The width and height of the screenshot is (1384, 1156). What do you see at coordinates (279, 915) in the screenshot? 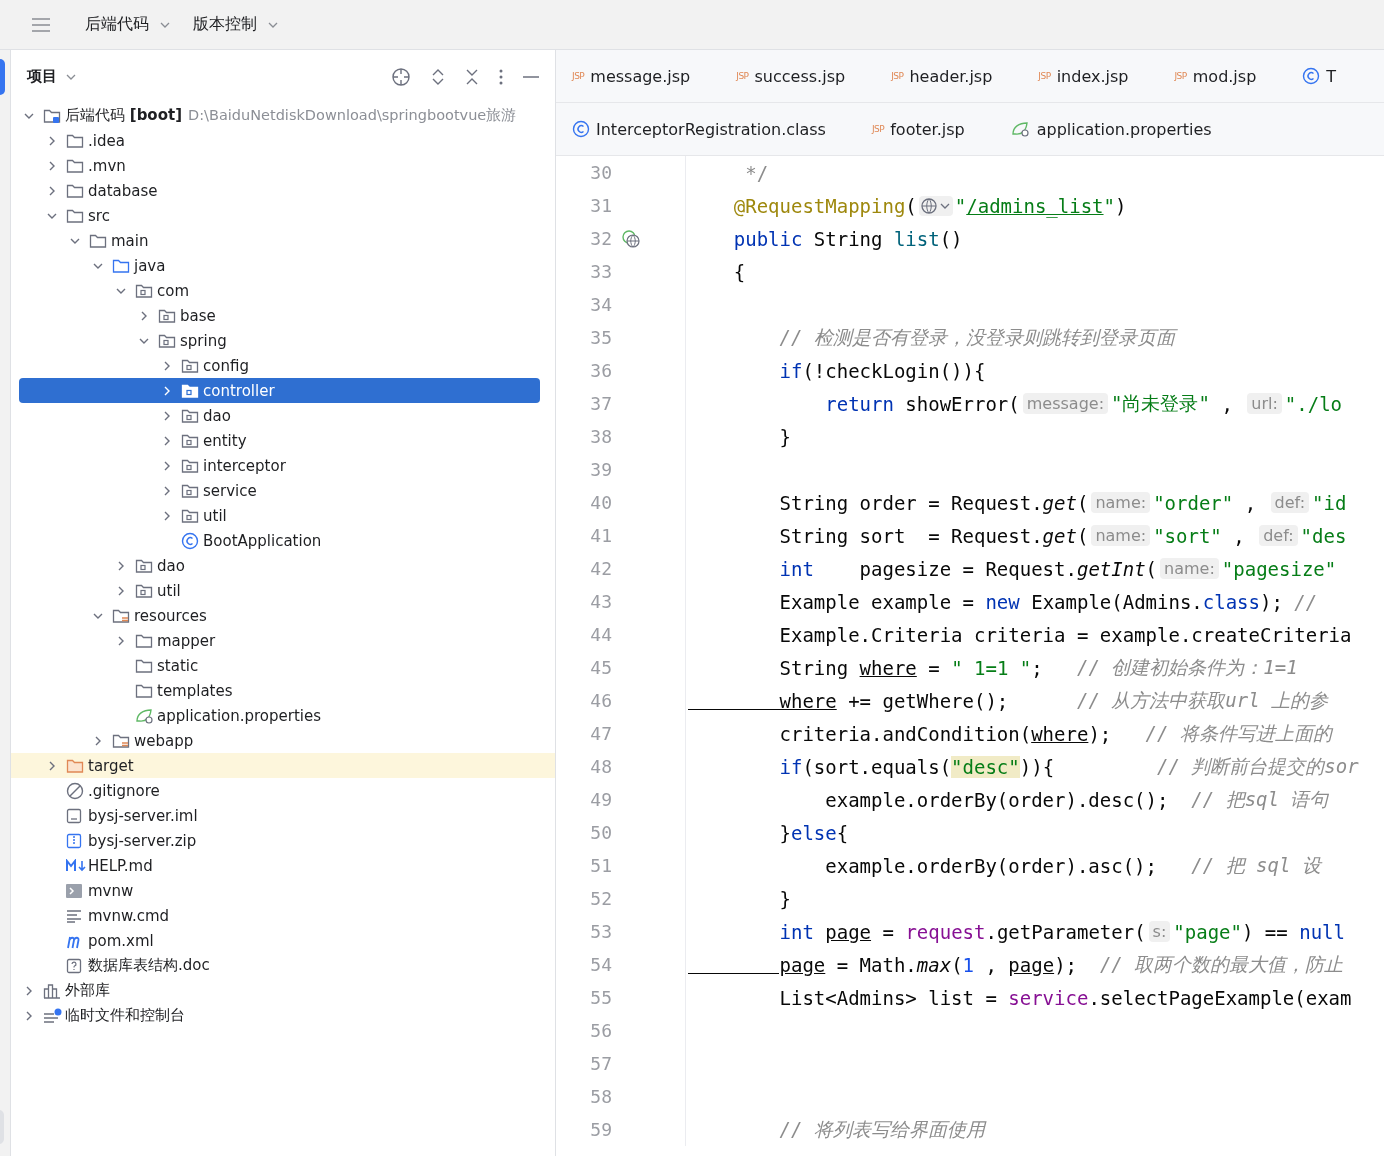
I see `tree-item: mvnw.cmd` at bounding box center [279, 915].